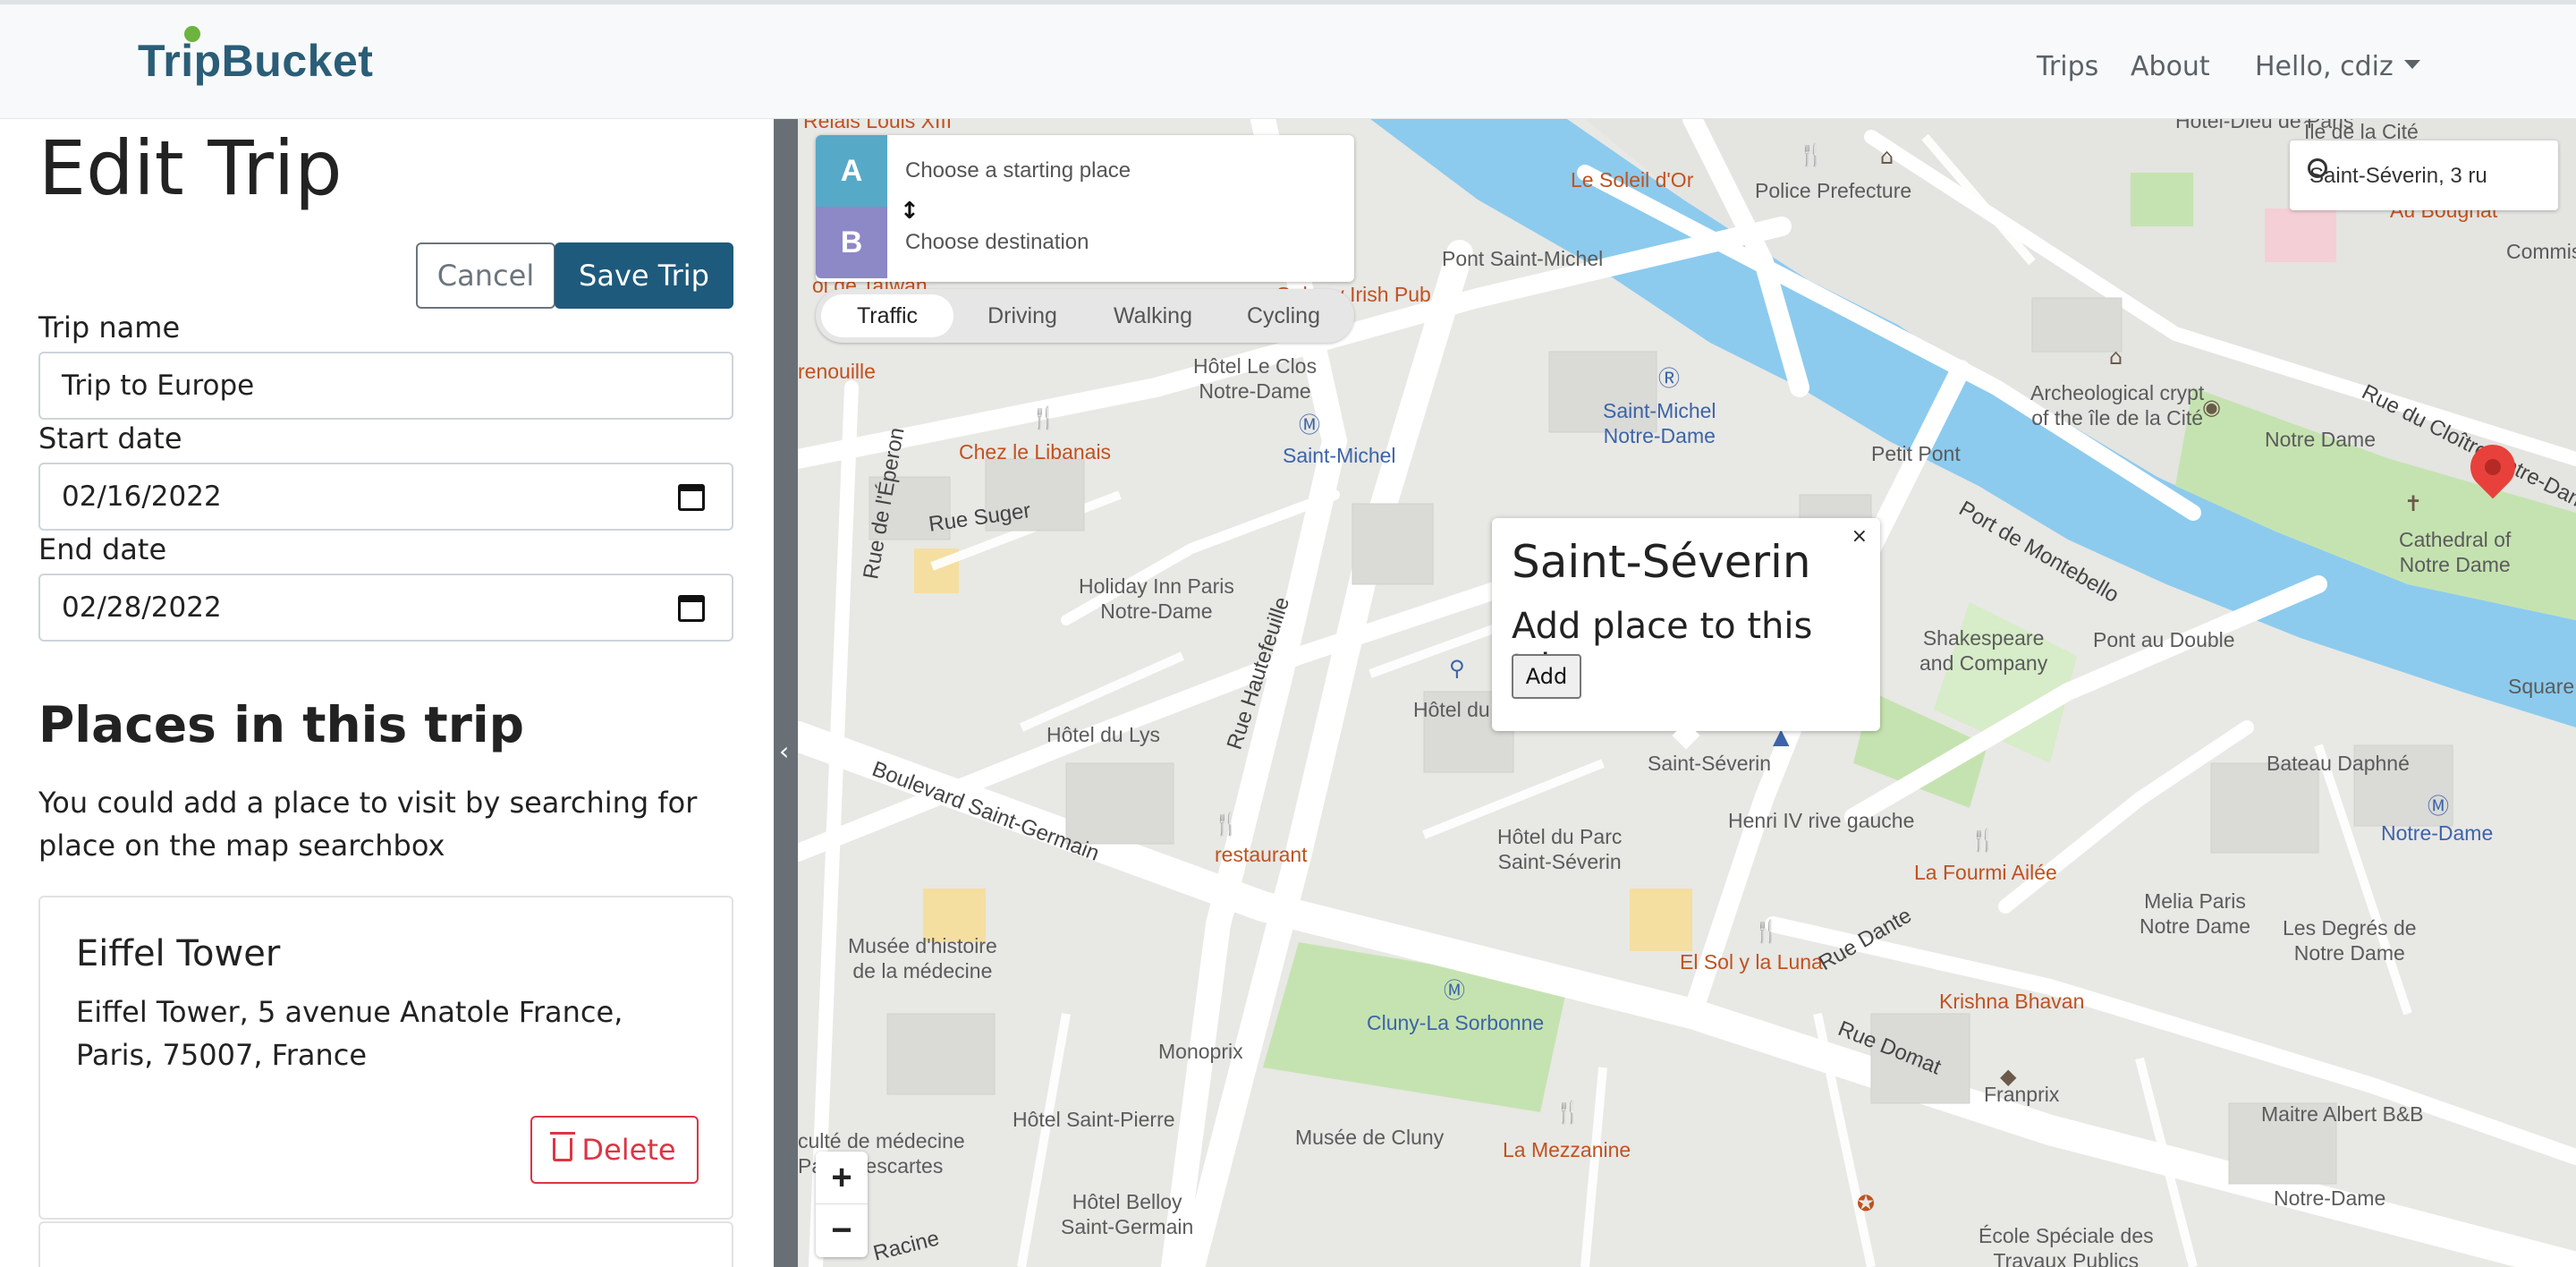 Image resolution: width=2576 pixels, height=1267 pixels. Describe the element at coordinates (1153, 315) in the screenshot. I see `mode-walking-tab: Walking` at that location.